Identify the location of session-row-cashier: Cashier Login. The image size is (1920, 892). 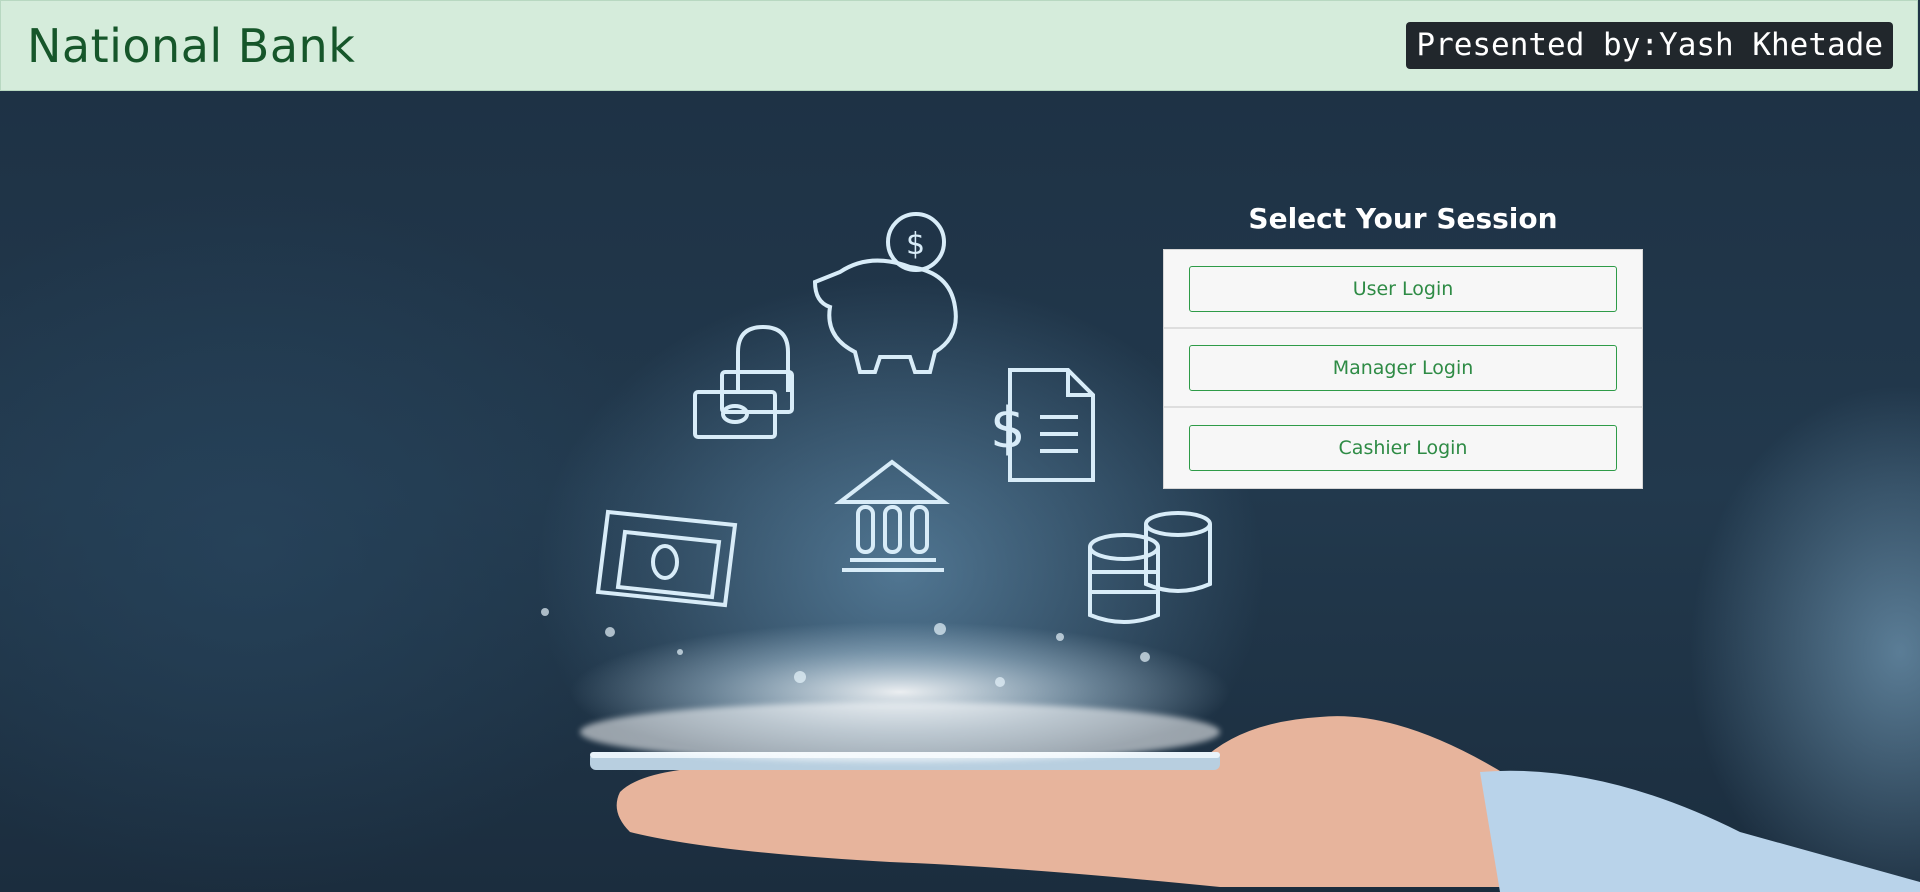
(1403, 448).